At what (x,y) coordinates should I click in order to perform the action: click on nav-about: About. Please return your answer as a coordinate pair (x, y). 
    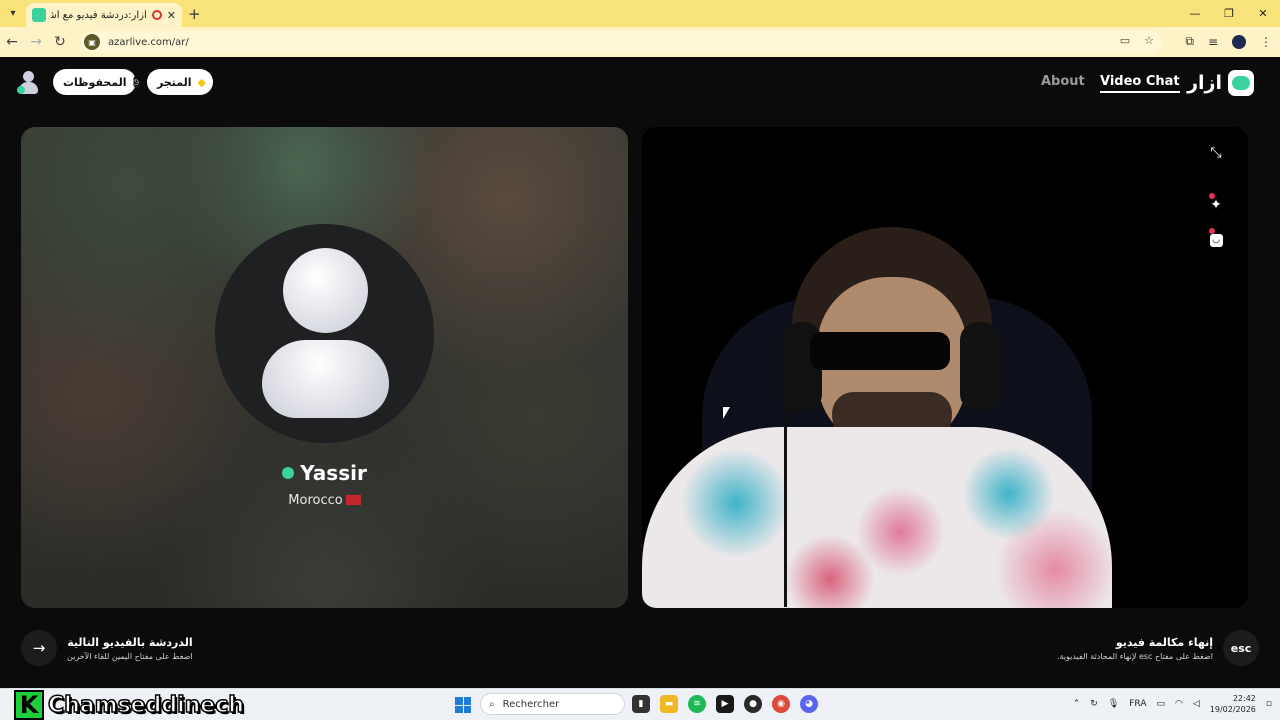
    Looking at the image, I should click on (1063, 81).